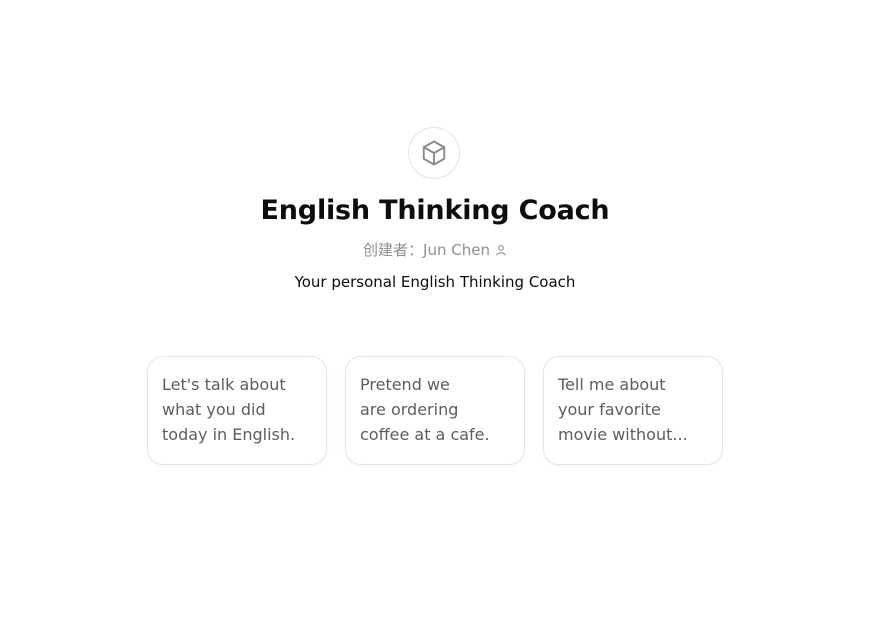 The width and height of the screenshot is (883, 618). I want to click on creator-line: 创建者： Jun Chen, so click(435, 250).